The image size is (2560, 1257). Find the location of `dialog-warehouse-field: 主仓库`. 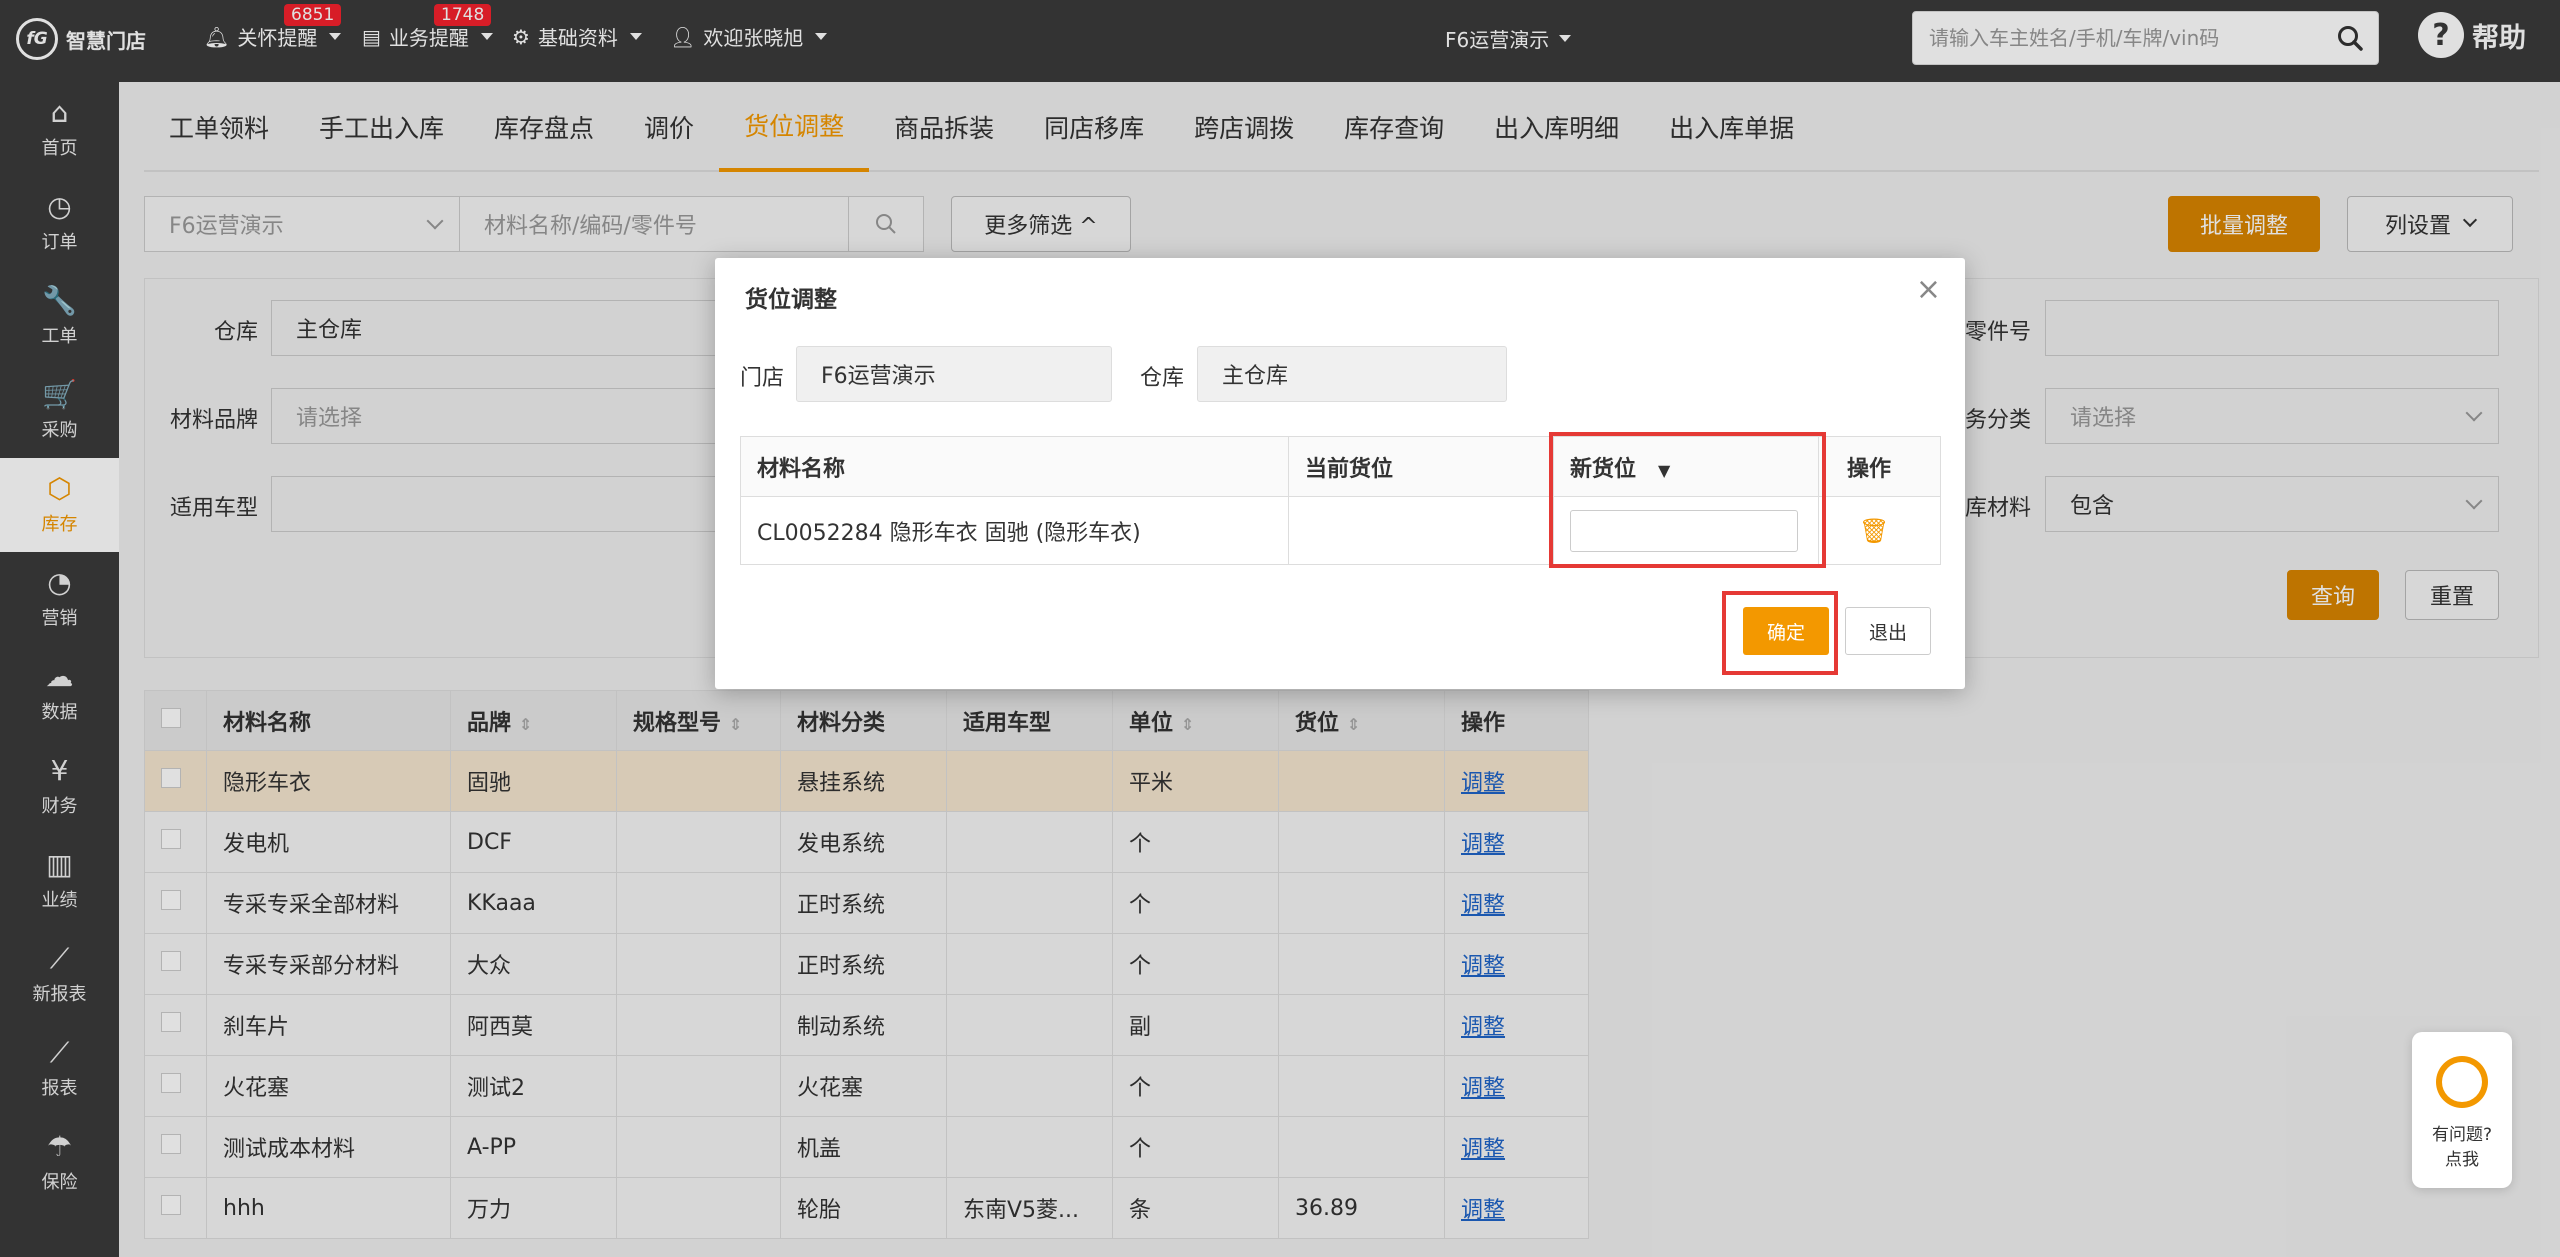

dialog-warehouse-field: 主仓库 is located at coordinates (1352, 374).